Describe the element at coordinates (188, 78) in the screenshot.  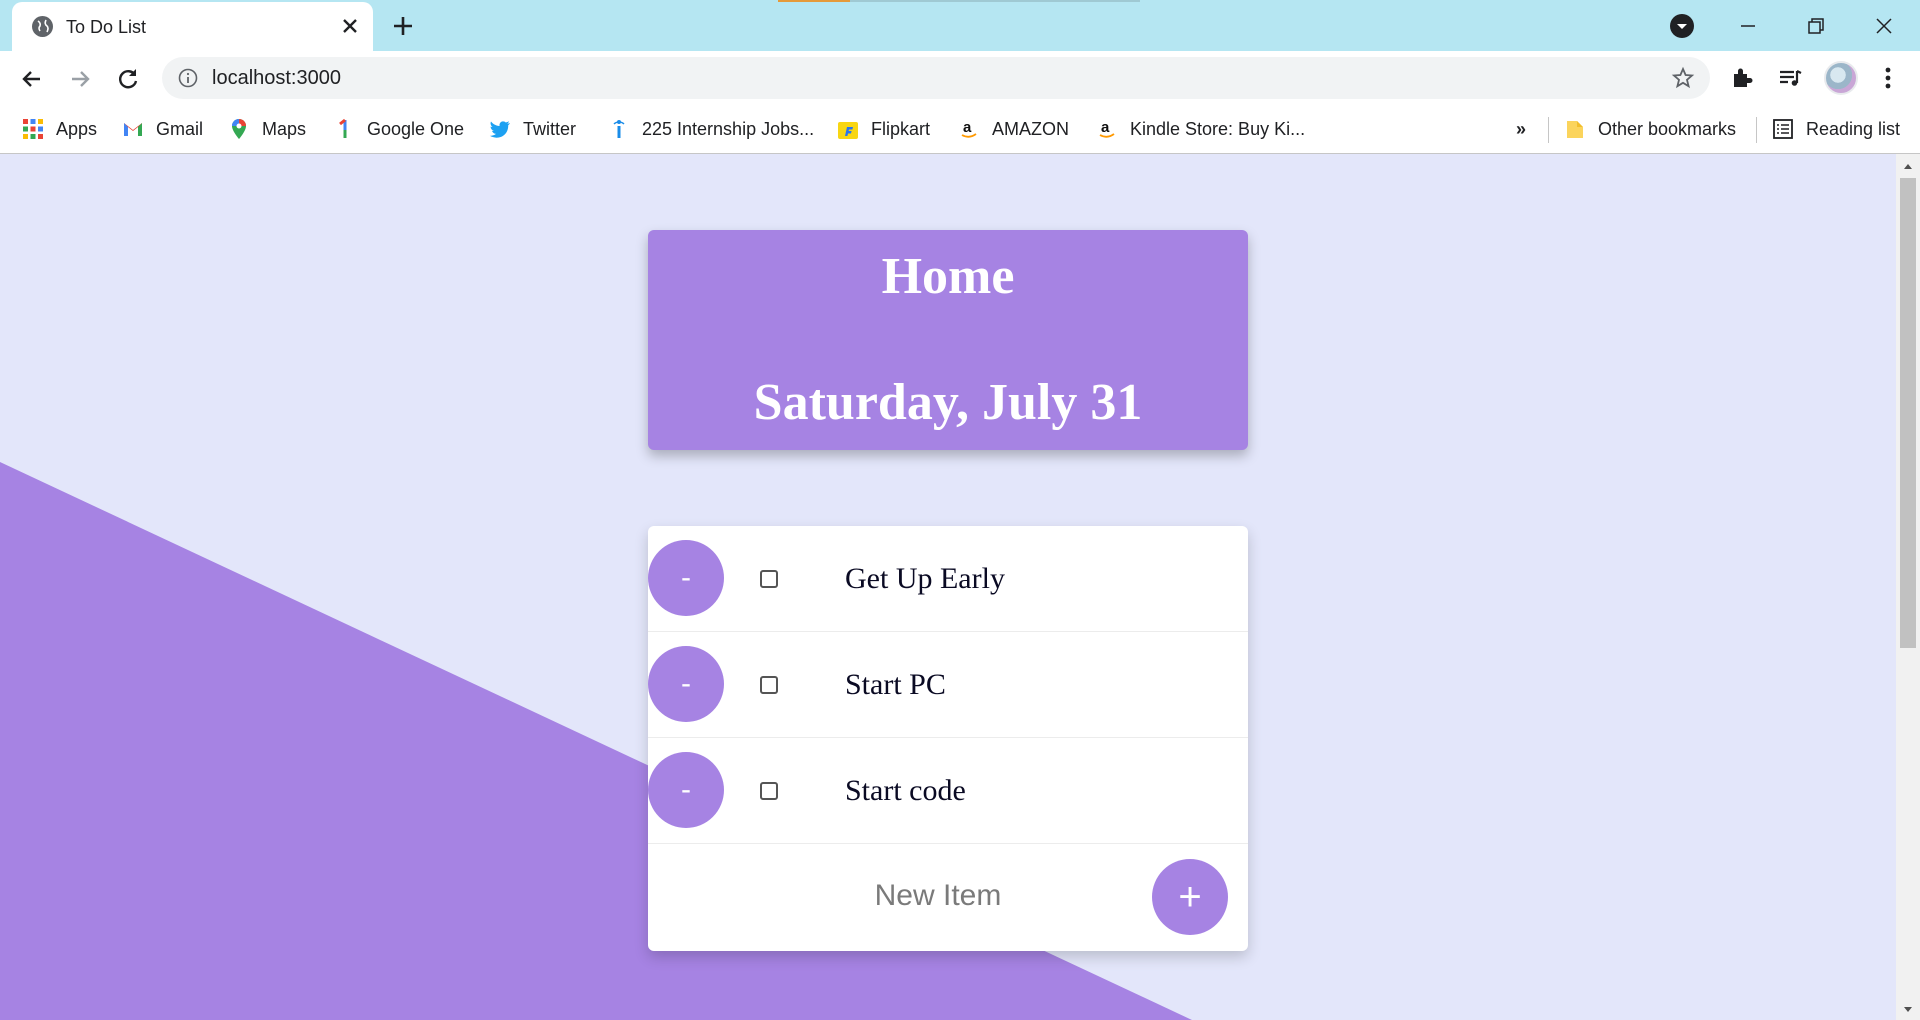
I see `info-icon` at that location.